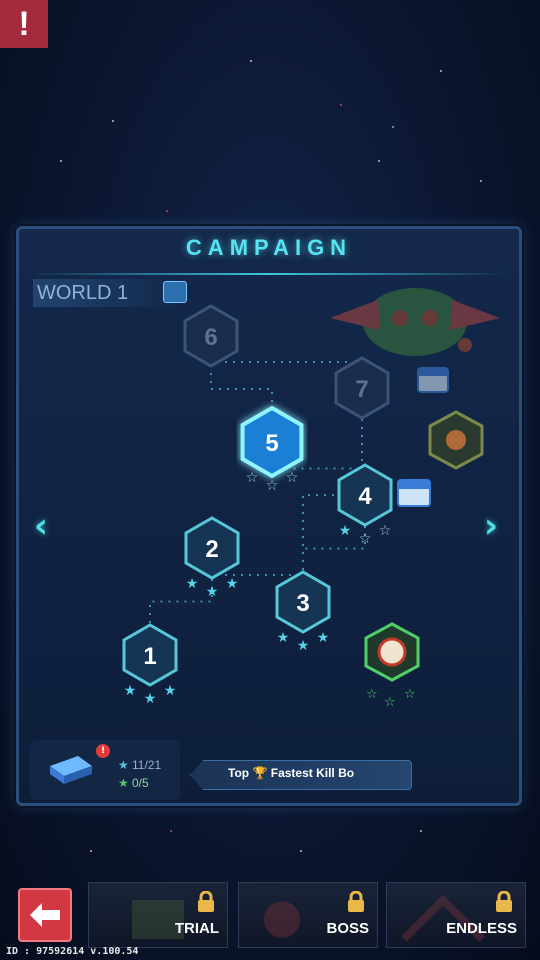  Describe the element at coordinates (308, 915) in the screenshot. I see `boss-mode-button: BOSS` at that location.